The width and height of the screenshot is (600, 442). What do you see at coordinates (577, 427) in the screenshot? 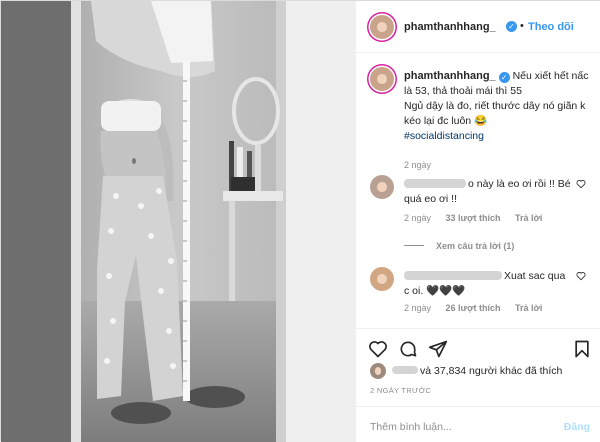
I see `post-comment-button: Đăng` at bounding box center [577, 427].